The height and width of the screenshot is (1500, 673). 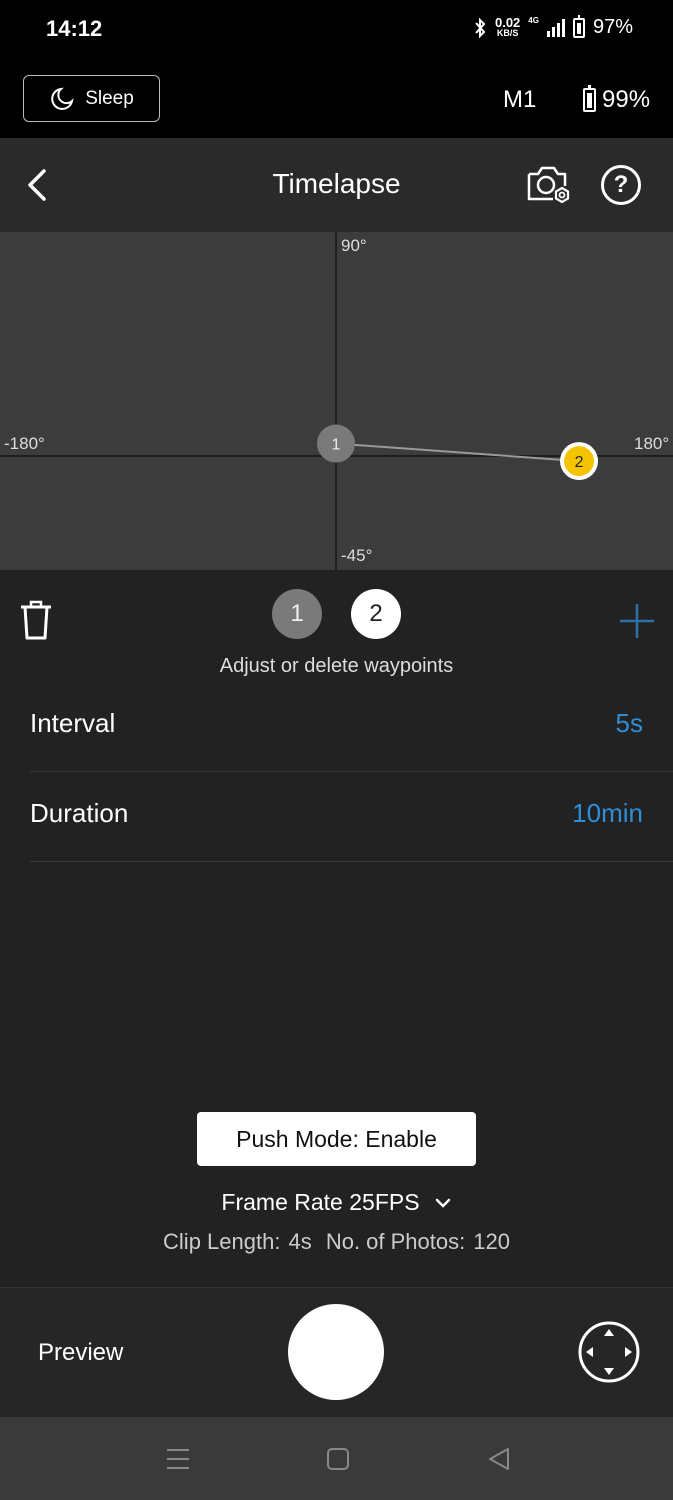 I want to click on menu-icon, so click(x=178, y=1459).